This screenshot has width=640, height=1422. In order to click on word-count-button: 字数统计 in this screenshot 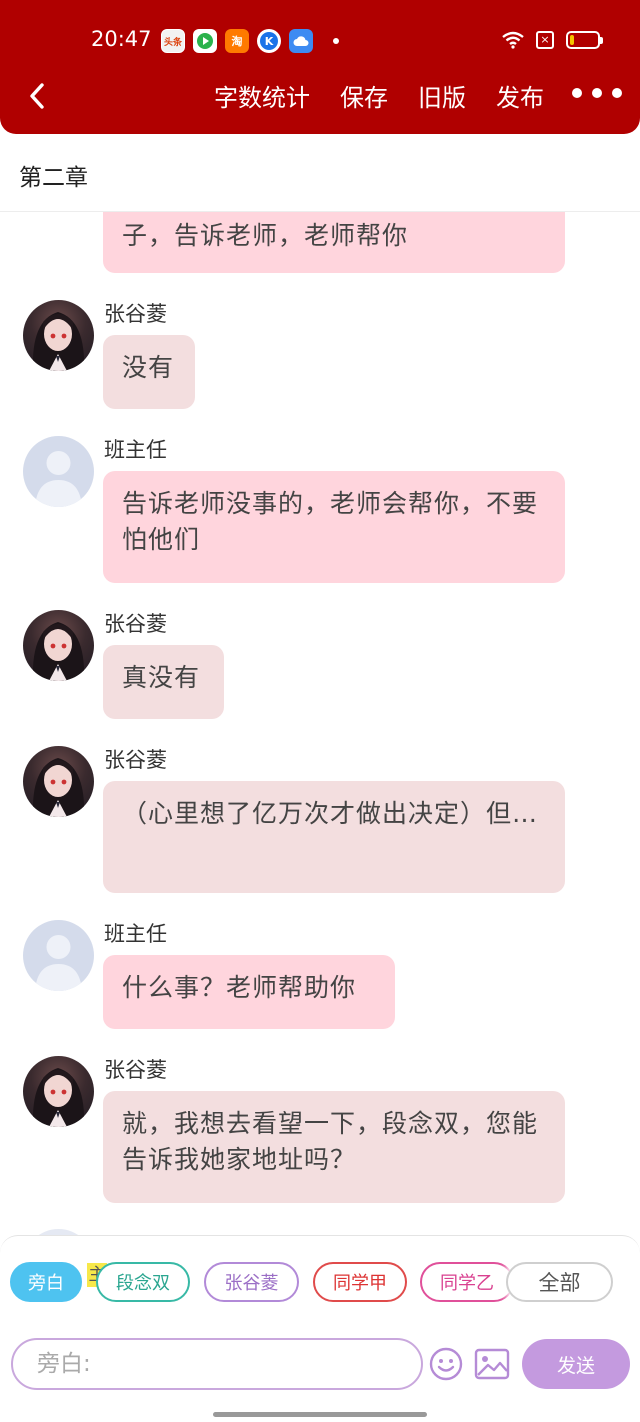, I will do `click(262, 95)`.